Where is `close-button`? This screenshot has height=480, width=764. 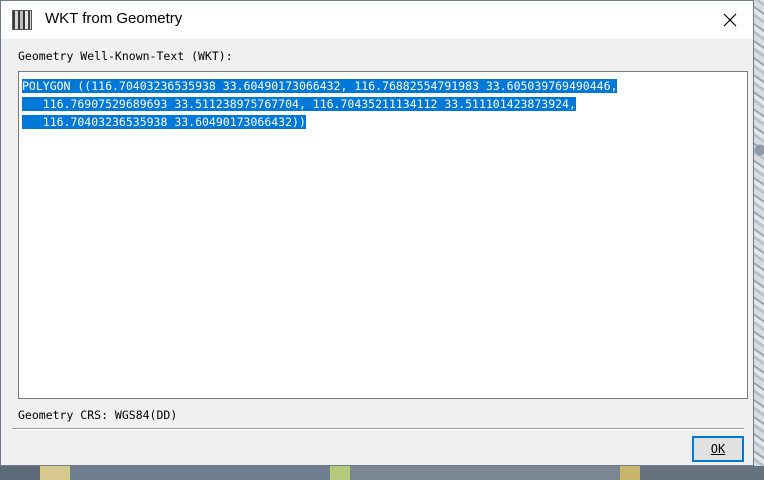 close-button is located at coordinates (730, 20).